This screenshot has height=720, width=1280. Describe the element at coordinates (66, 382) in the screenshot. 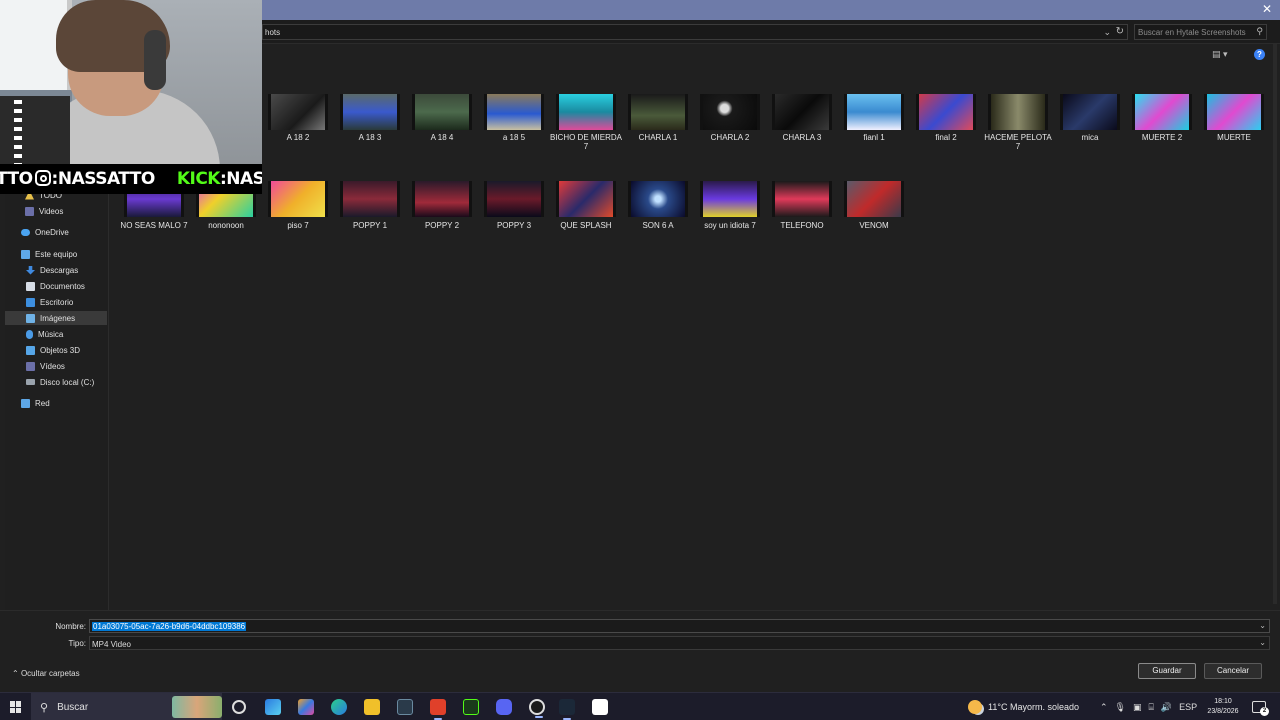

I see `nav-item-disco-local: Disco local (C:)` at that location.